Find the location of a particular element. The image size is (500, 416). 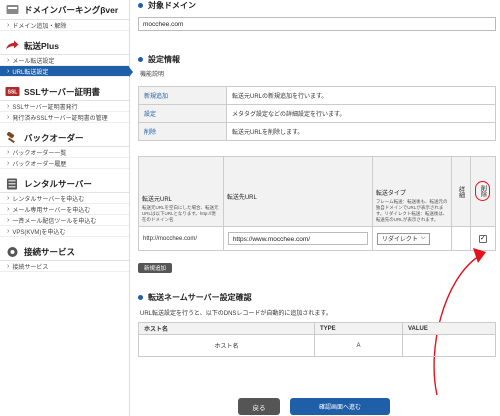

sidebar-item-vps: VPS(KVM)を申込む is located at coordinates (64, 231).